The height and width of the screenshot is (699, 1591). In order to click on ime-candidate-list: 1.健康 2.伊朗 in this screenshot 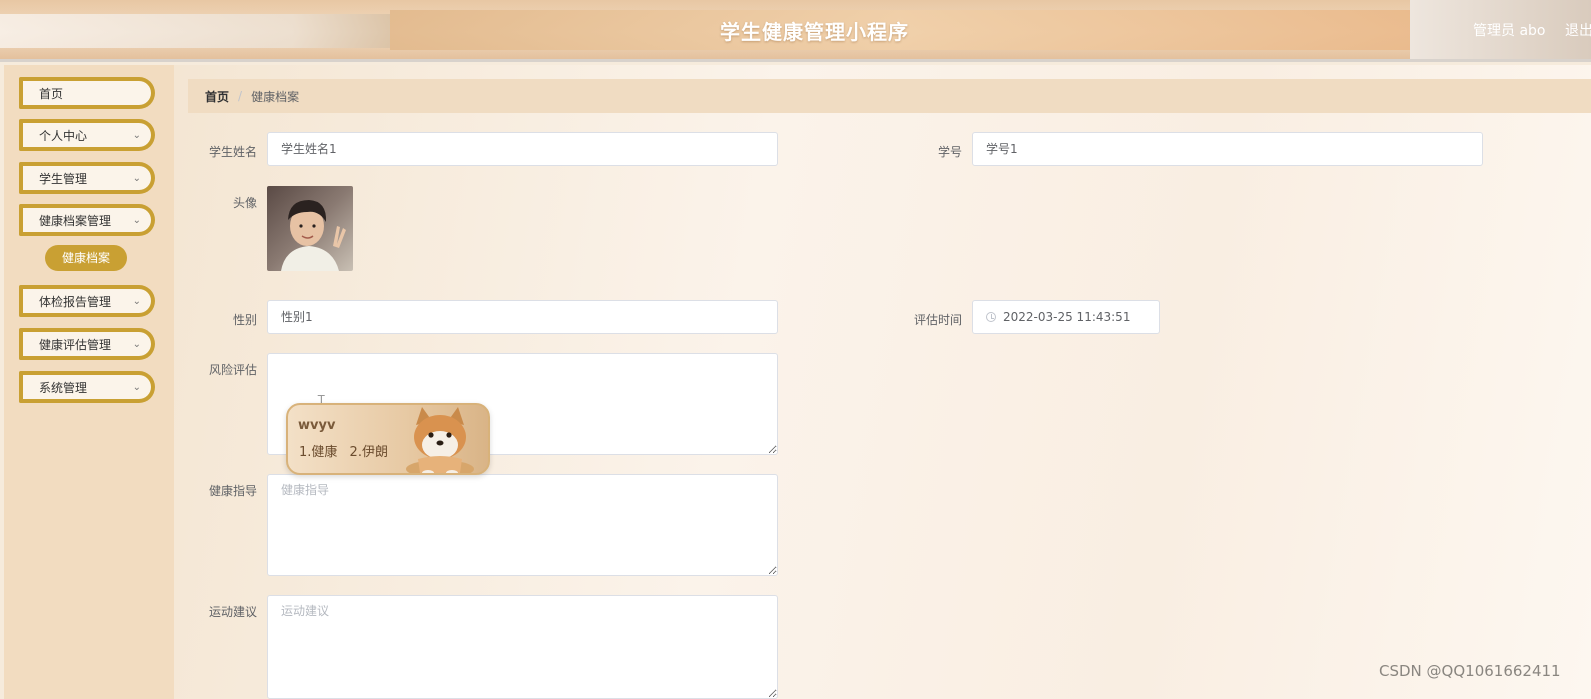, I will do `click(347, 450)`.